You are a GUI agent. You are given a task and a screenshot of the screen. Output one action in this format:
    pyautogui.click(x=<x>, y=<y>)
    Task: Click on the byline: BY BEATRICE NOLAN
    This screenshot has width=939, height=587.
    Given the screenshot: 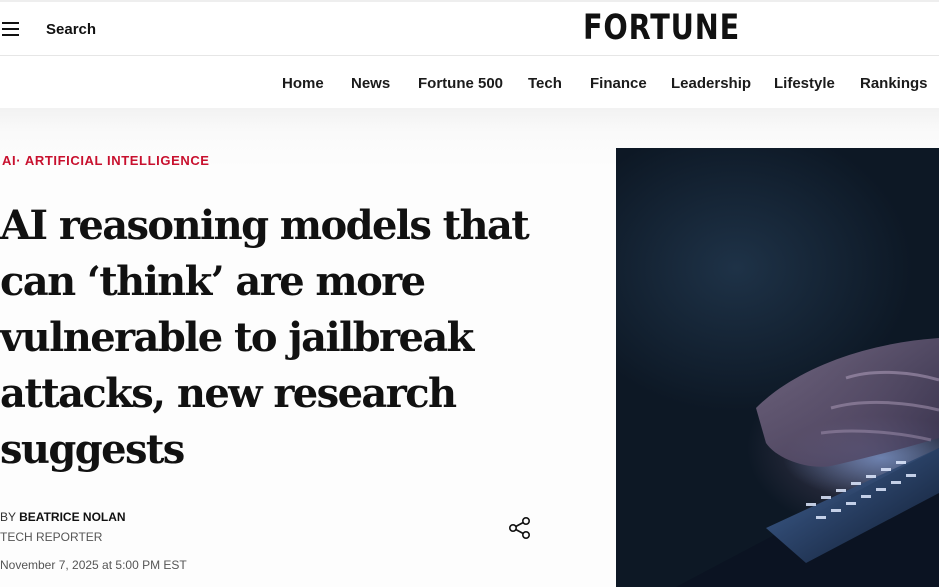 What is the action you would take?
    pyautogui.click(x=63, y=517)
    